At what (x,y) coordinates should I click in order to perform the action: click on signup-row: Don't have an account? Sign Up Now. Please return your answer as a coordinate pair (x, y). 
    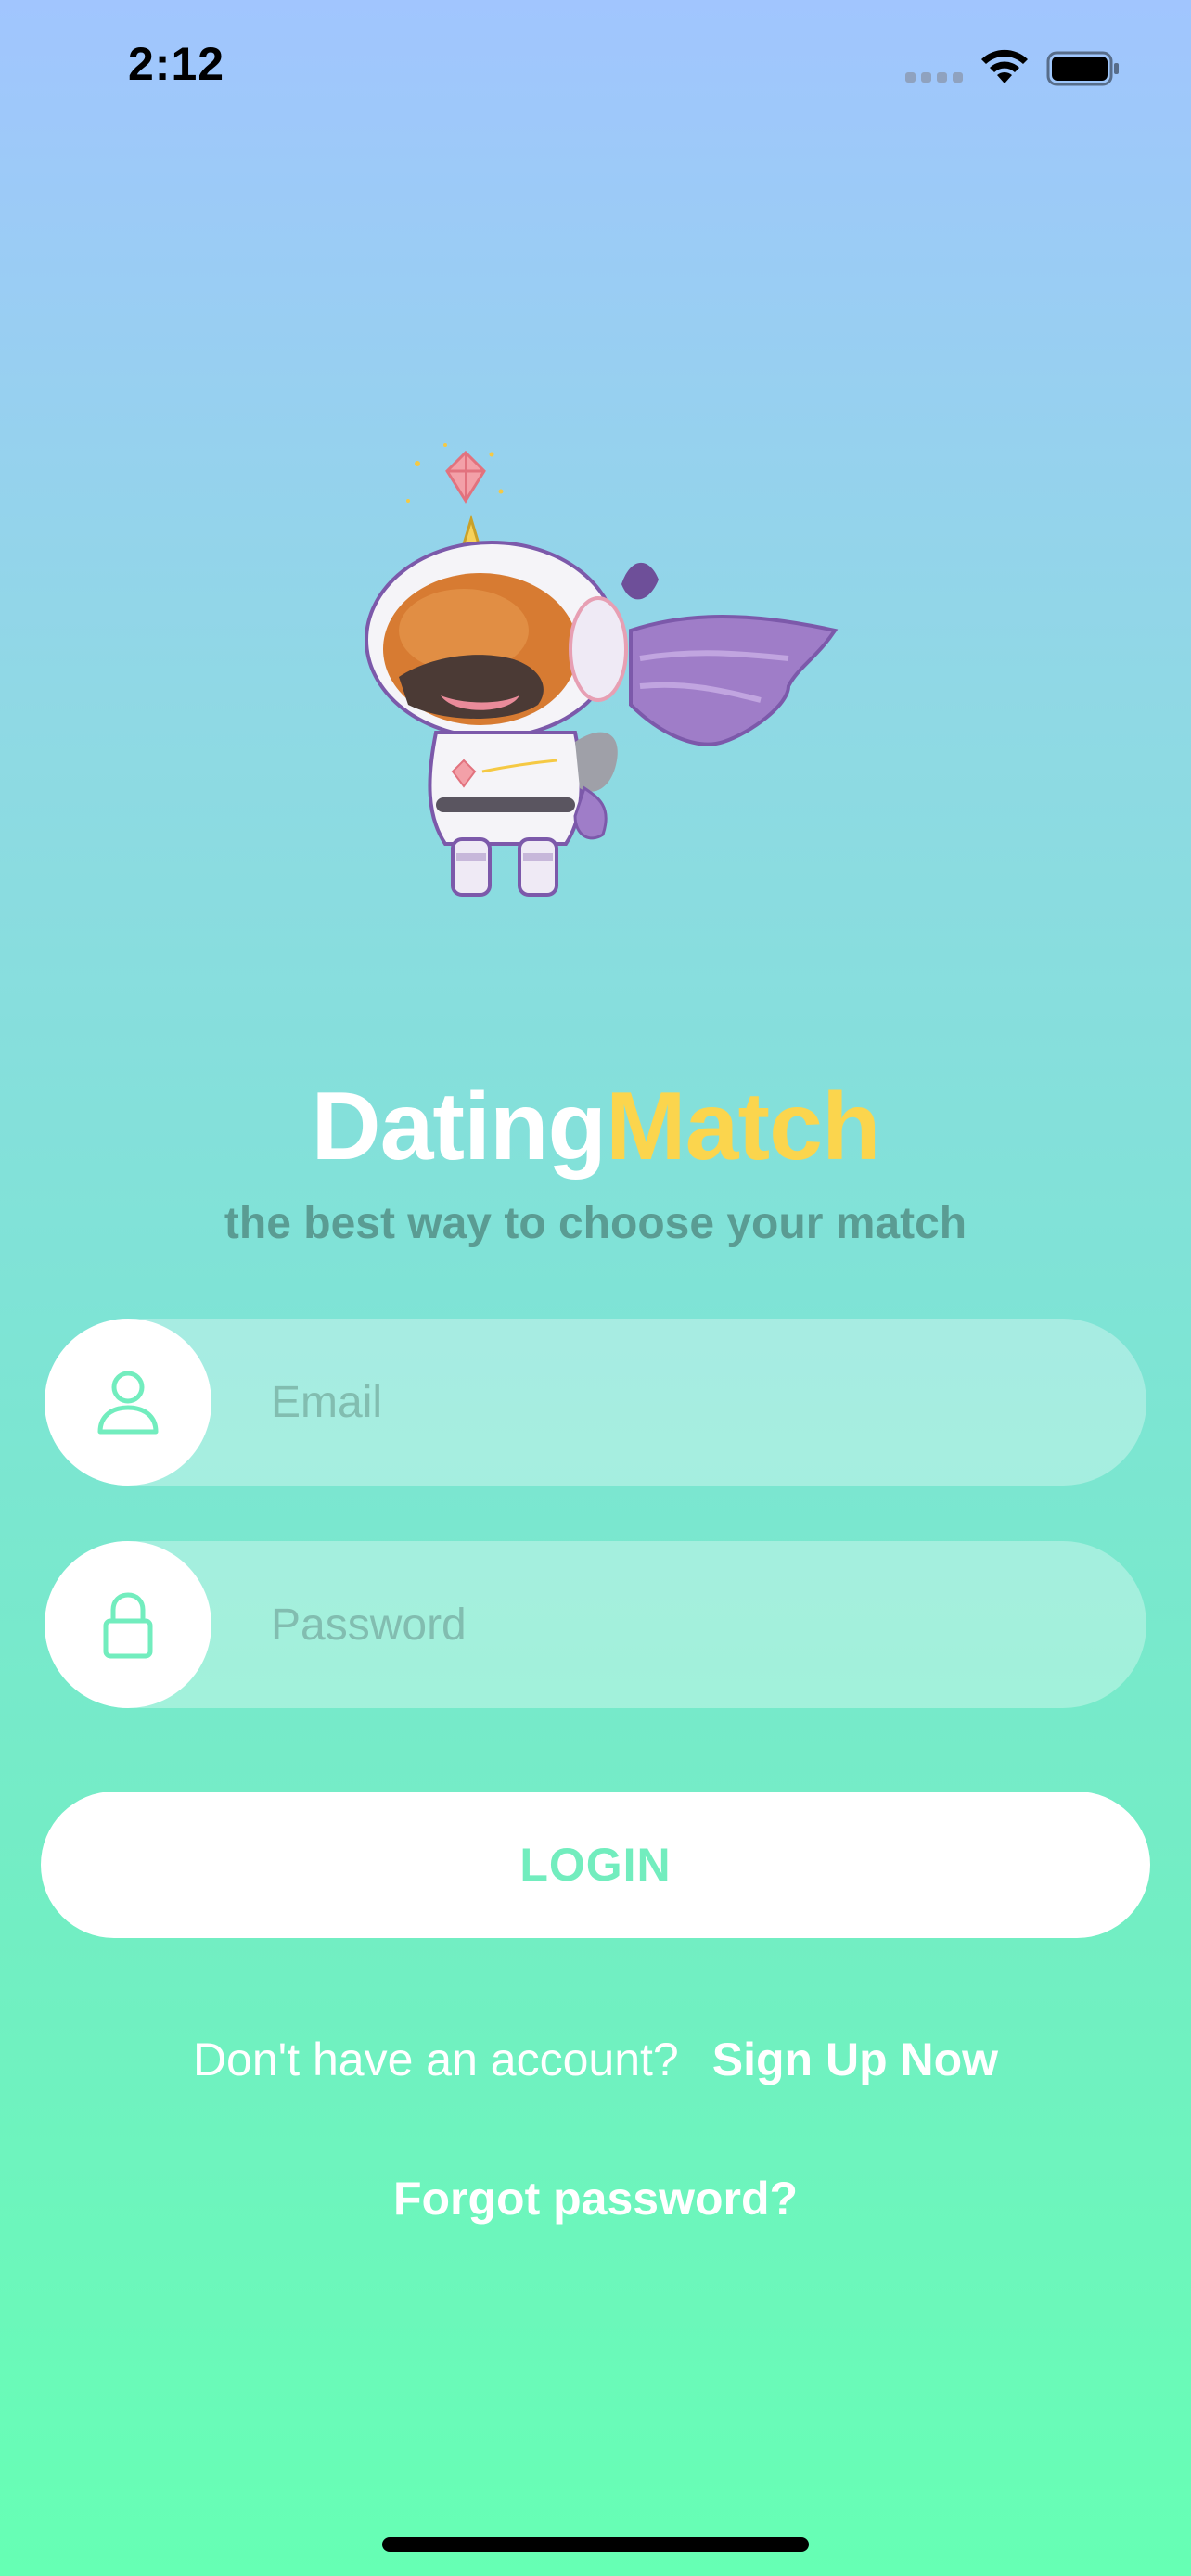
    Looking at the image, I should click on (595, 2059).